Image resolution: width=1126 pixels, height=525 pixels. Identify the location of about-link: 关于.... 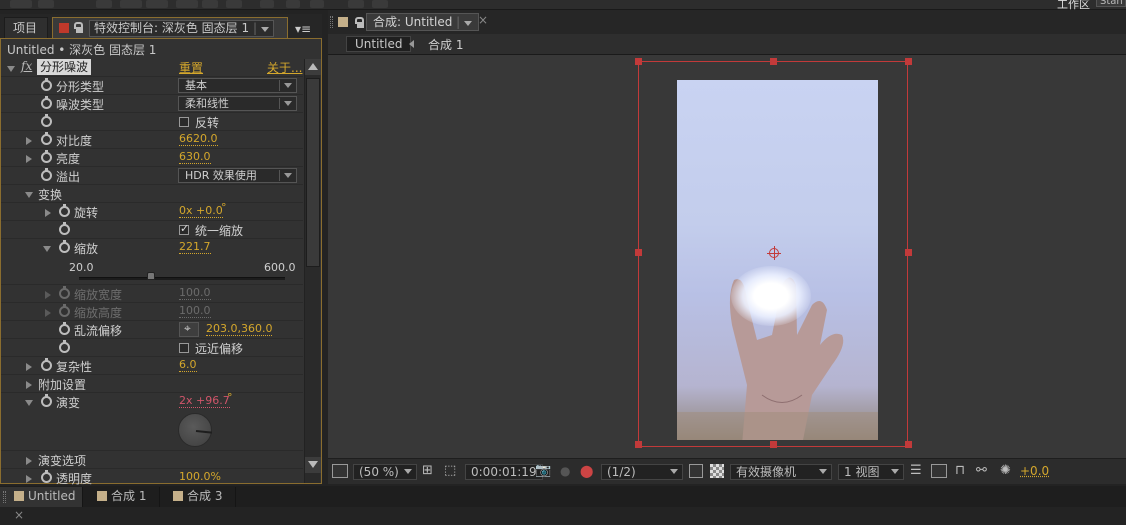
(284, 67).